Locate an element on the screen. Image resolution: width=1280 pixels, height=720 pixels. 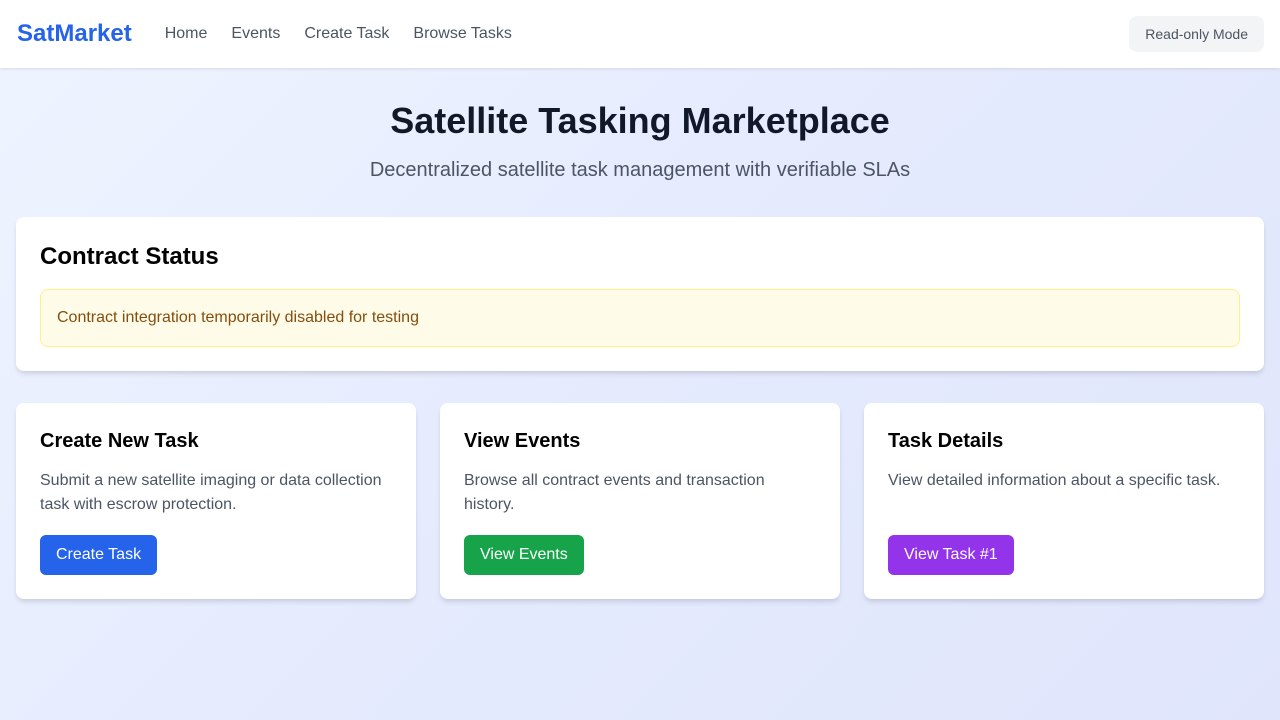
brand-logo-link: SatMarket is located at coordinates (74, 34).